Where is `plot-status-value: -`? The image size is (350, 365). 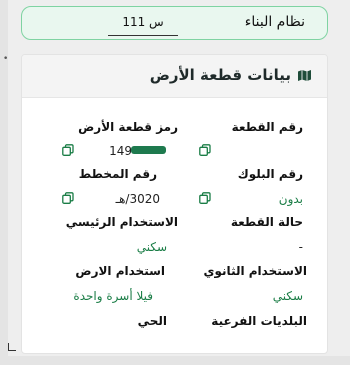
plot-status-value: - is located at coordinates (300, 247).